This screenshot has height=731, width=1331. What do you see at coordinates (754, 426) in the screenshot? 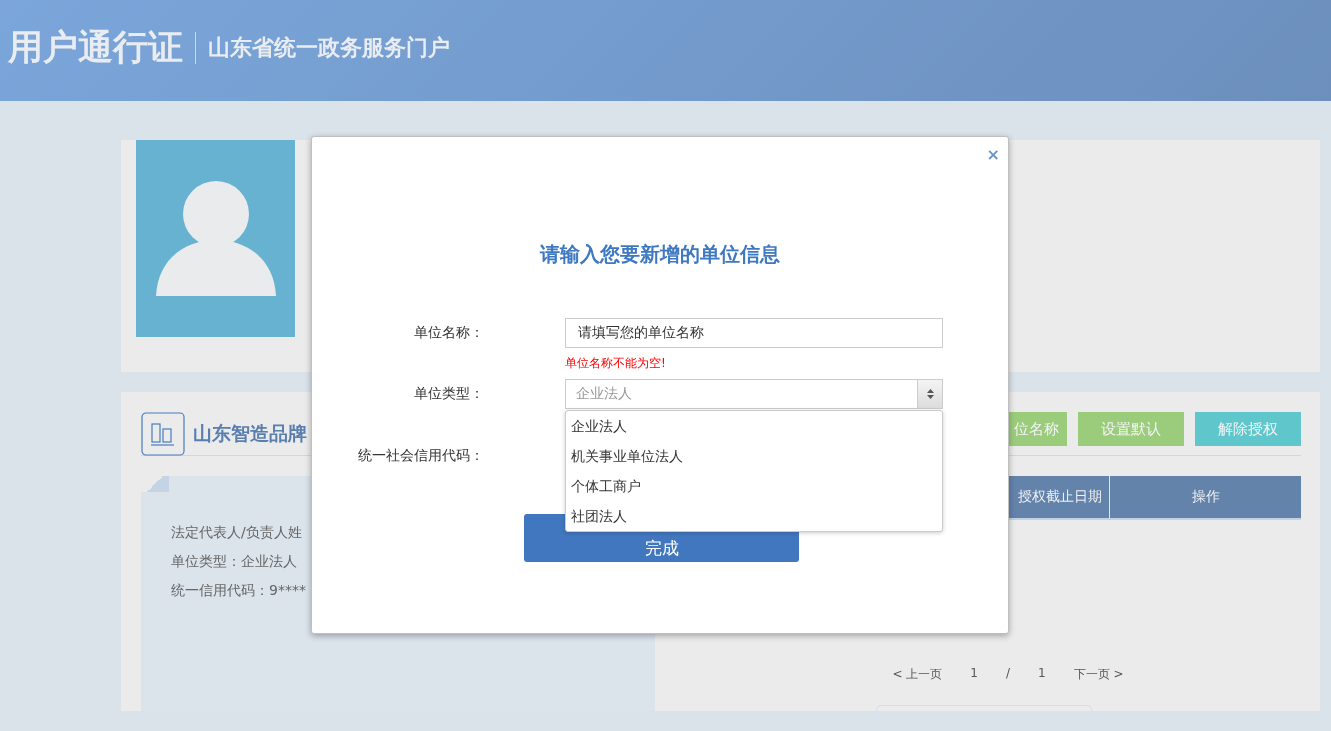
I see `dropdown-option: 企业法人` at bounding box center [754, 426].